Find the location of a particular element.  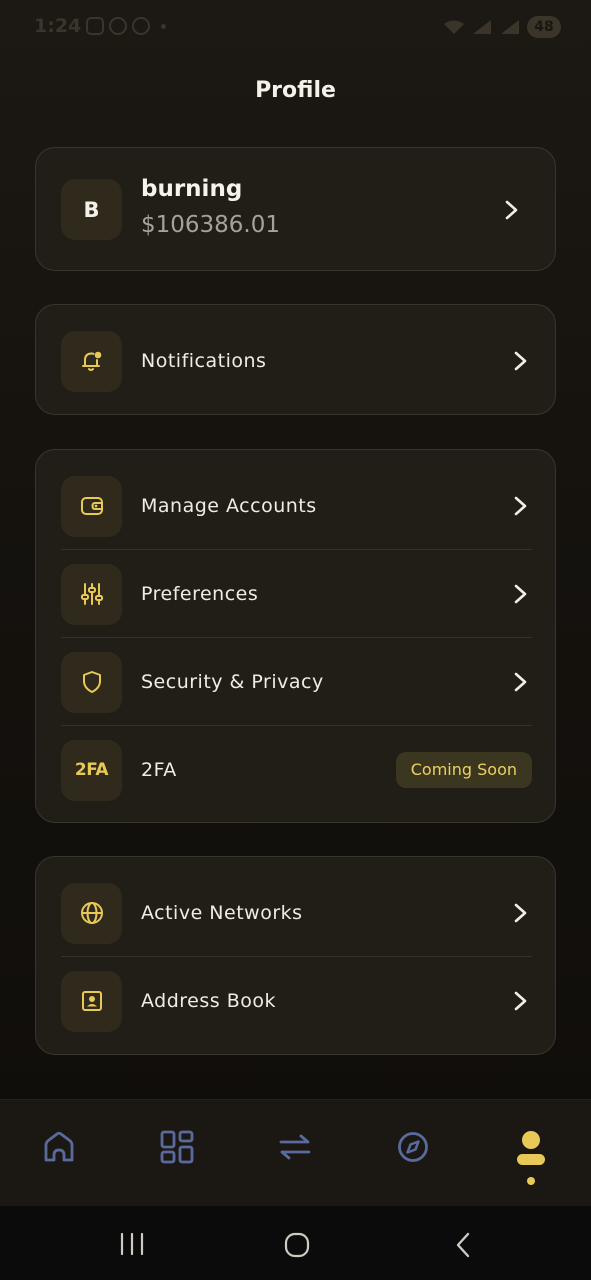

active-networks-row: Active Networks is located at coordinates (296, 913).